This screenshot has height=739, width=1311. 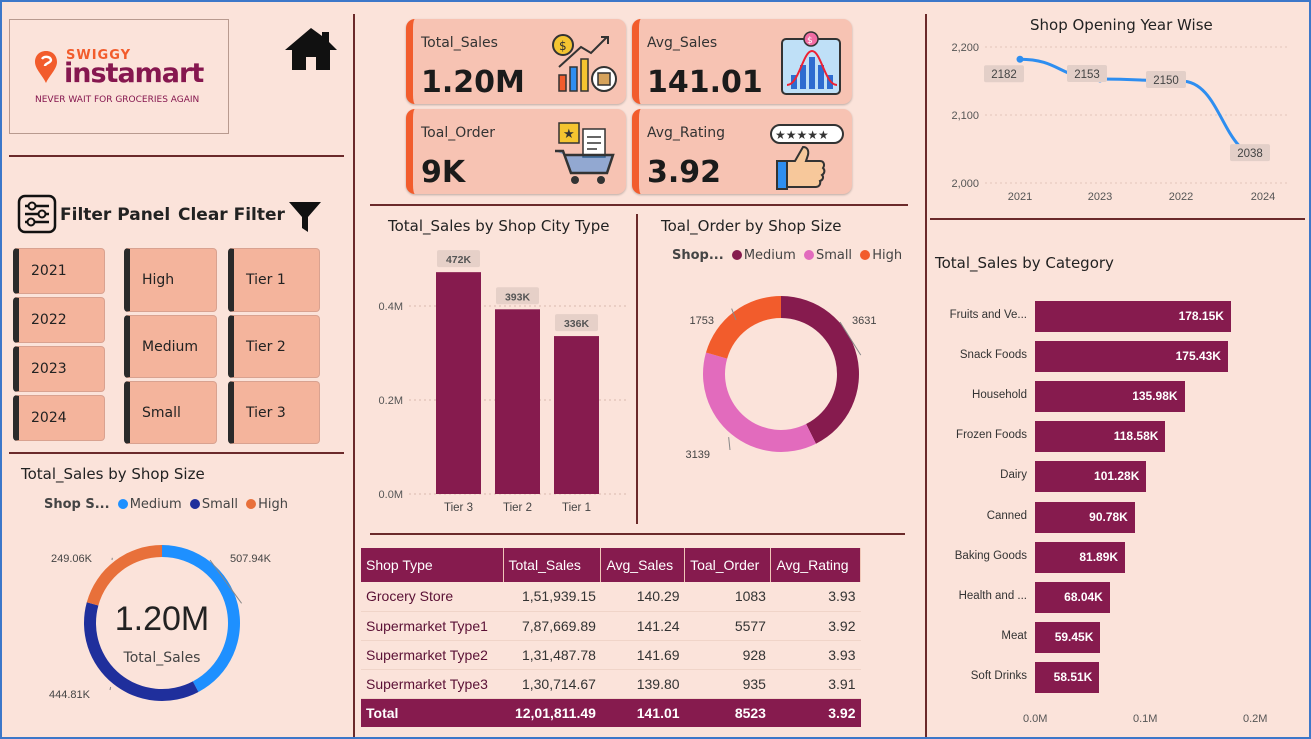 I want to click on table-header: Avg_Sales, so click(x=643, y=565).